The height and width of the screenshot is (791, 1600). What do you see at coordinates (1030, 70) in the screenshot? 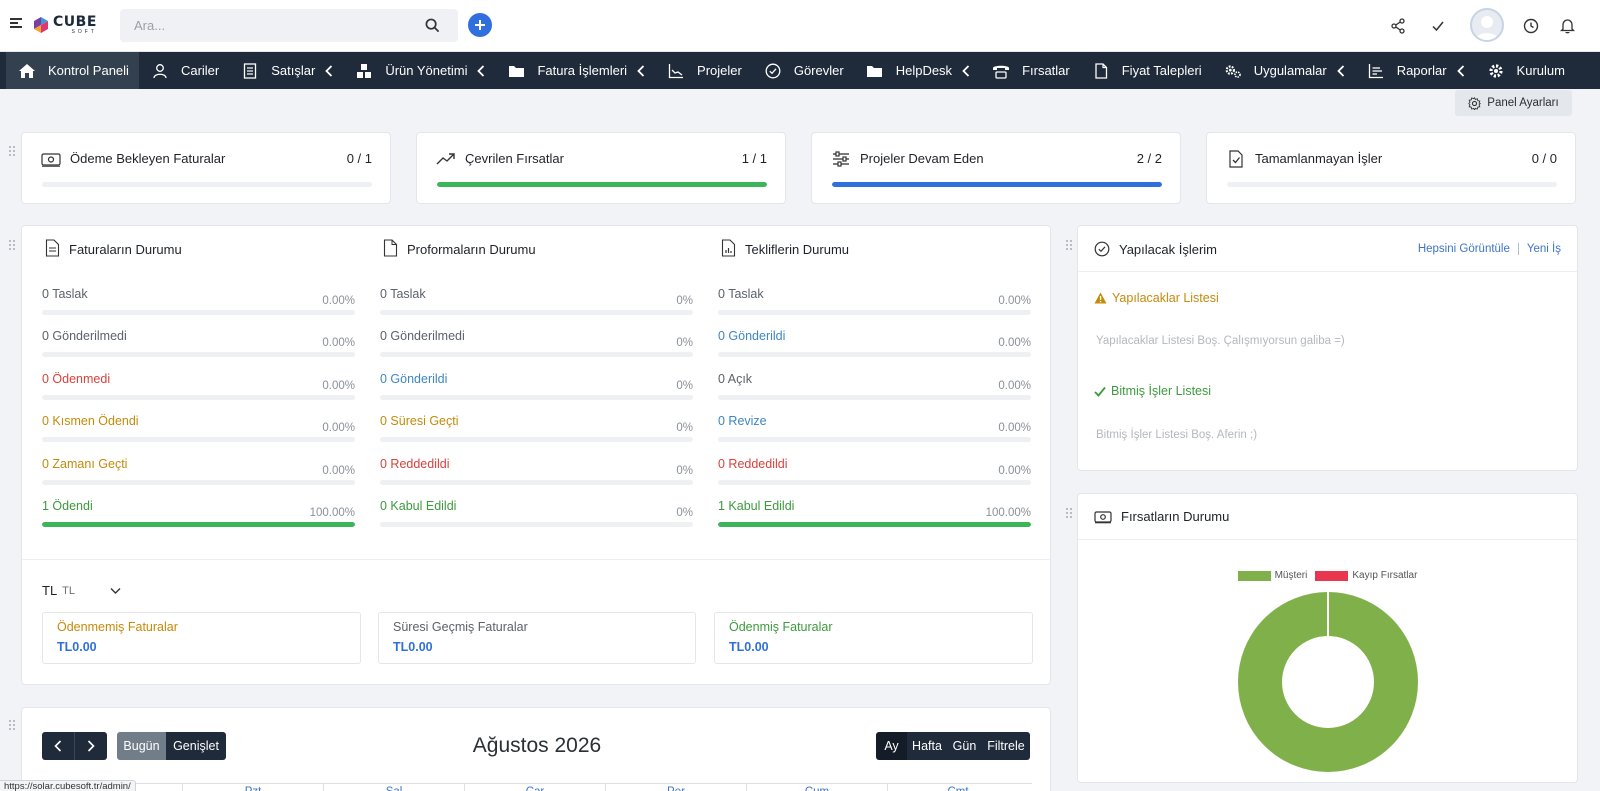
I see `nav-item-8: Fırsatlar` at bounding box center [1030, 70].